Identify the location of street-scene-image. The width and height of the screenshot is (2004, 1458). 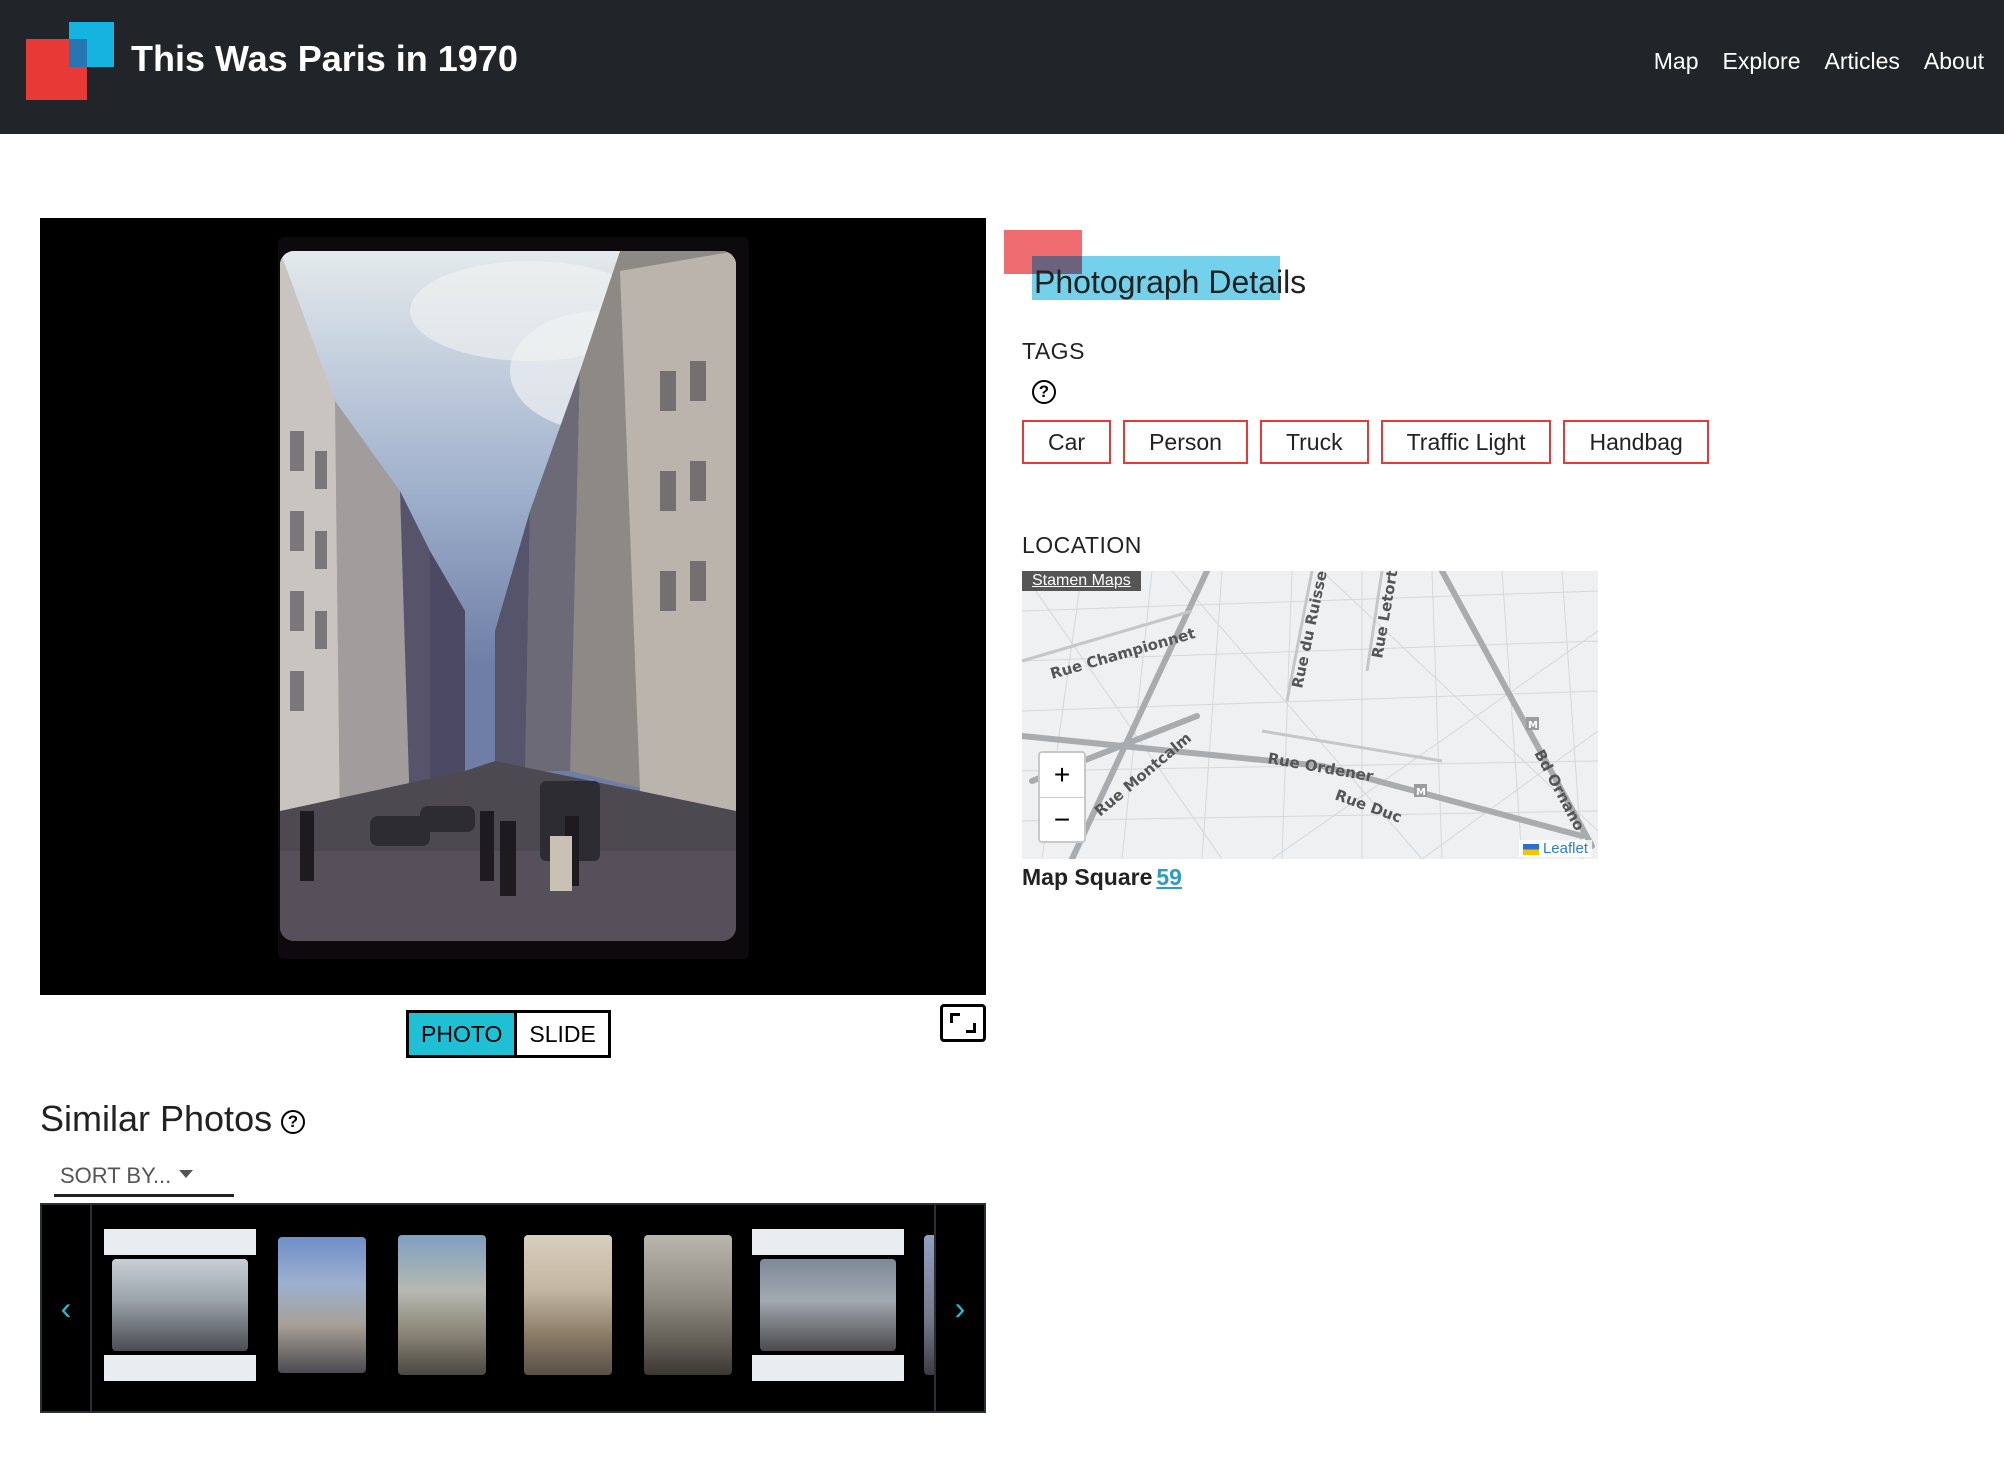
(508, 596).